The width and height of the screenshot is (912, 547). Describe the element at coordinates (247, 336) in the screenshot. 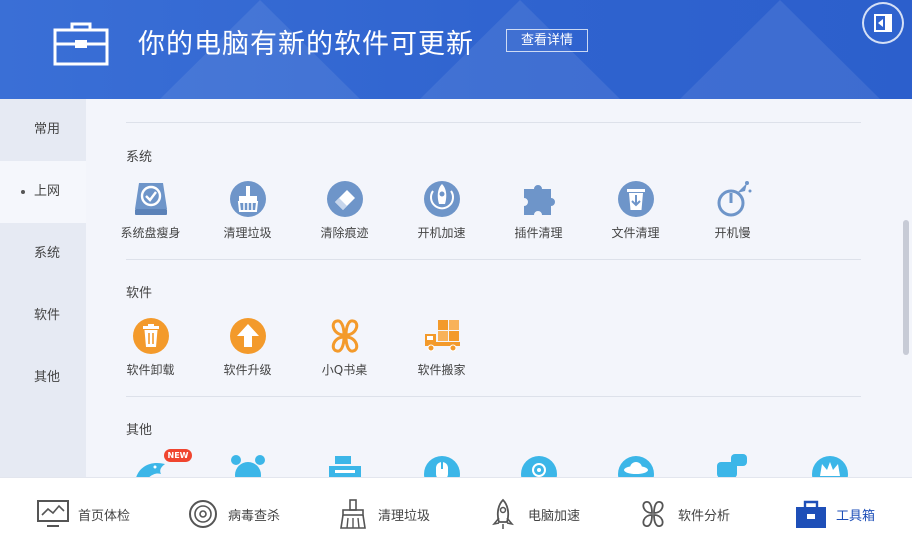

I see `arrow-up-icon` at that location.